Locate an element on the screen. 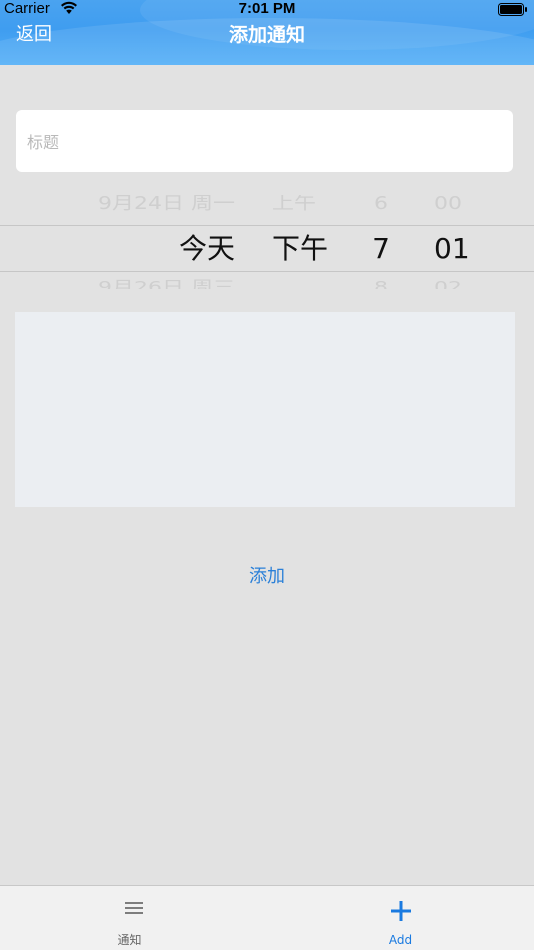 The height and width of the screenshot is (950, 534). picker-date: 9月26日 周三 is located at coordinates (166, 283).